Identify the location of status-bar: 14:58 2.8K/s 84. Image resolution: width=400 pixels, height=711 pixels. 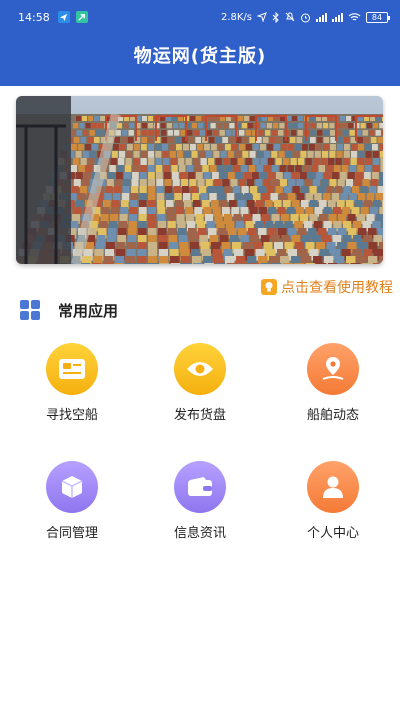
(200, 17).